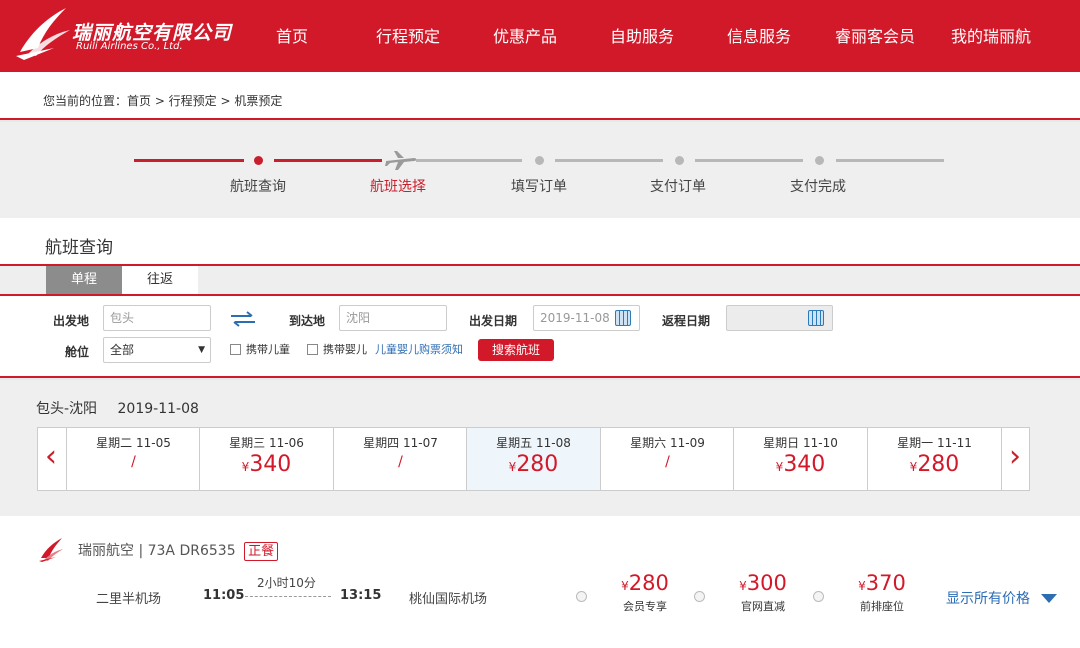 This screenshot has height=648, width=1080. What do you see at coordinates (307, 321) in the screenshot?
I see `to-label: 到达地` at bounding box center [307, 321].